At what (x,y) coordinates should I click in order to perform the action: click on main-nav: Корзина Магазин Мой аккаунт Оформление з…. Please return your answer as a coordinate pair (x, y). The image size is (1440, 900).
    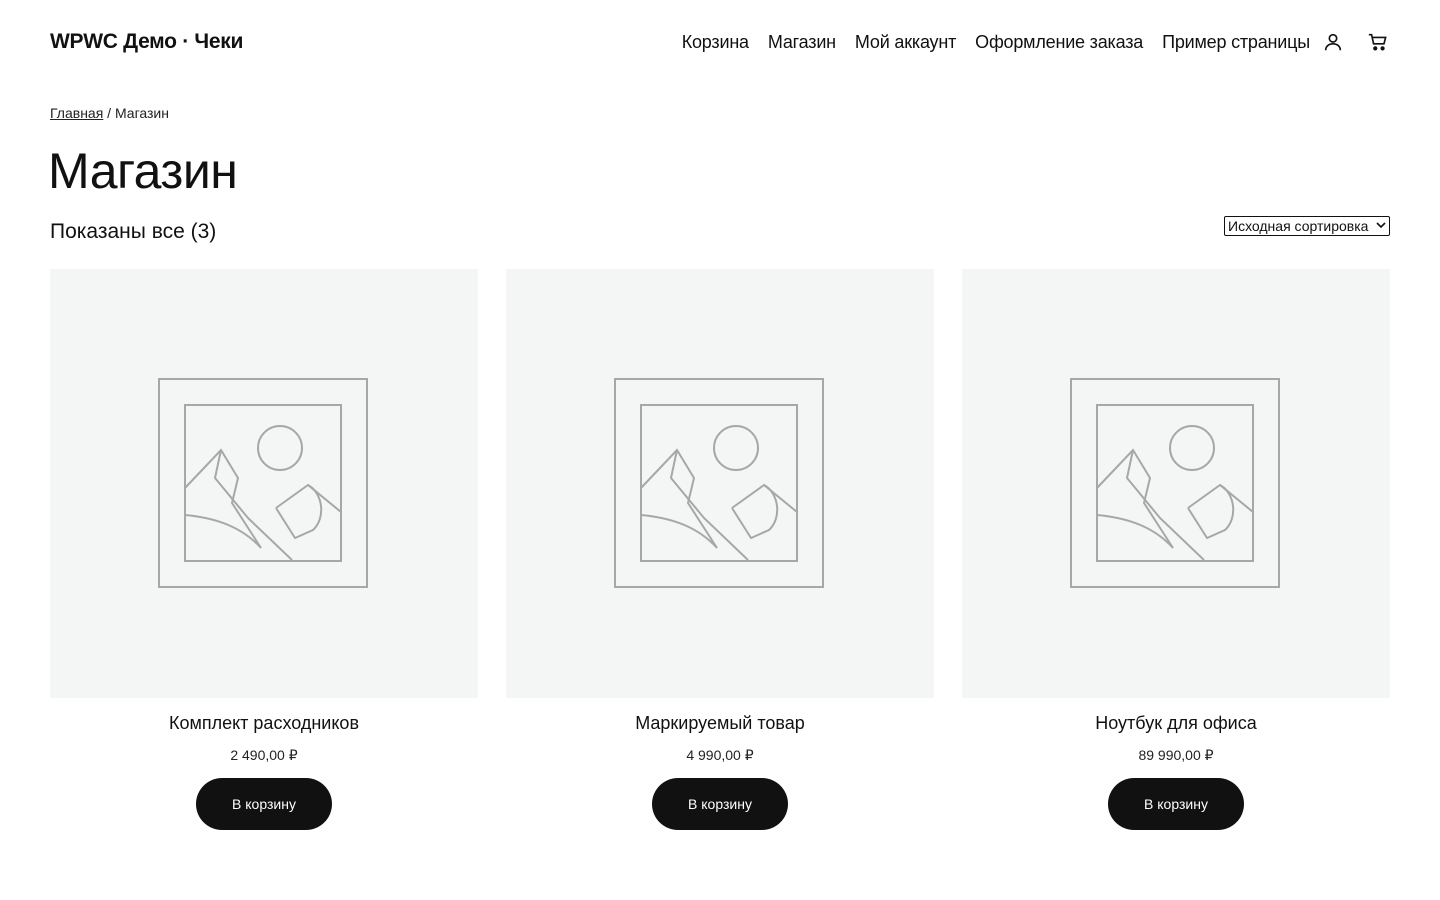
    Looking at the image, I should click on (1036, 42).